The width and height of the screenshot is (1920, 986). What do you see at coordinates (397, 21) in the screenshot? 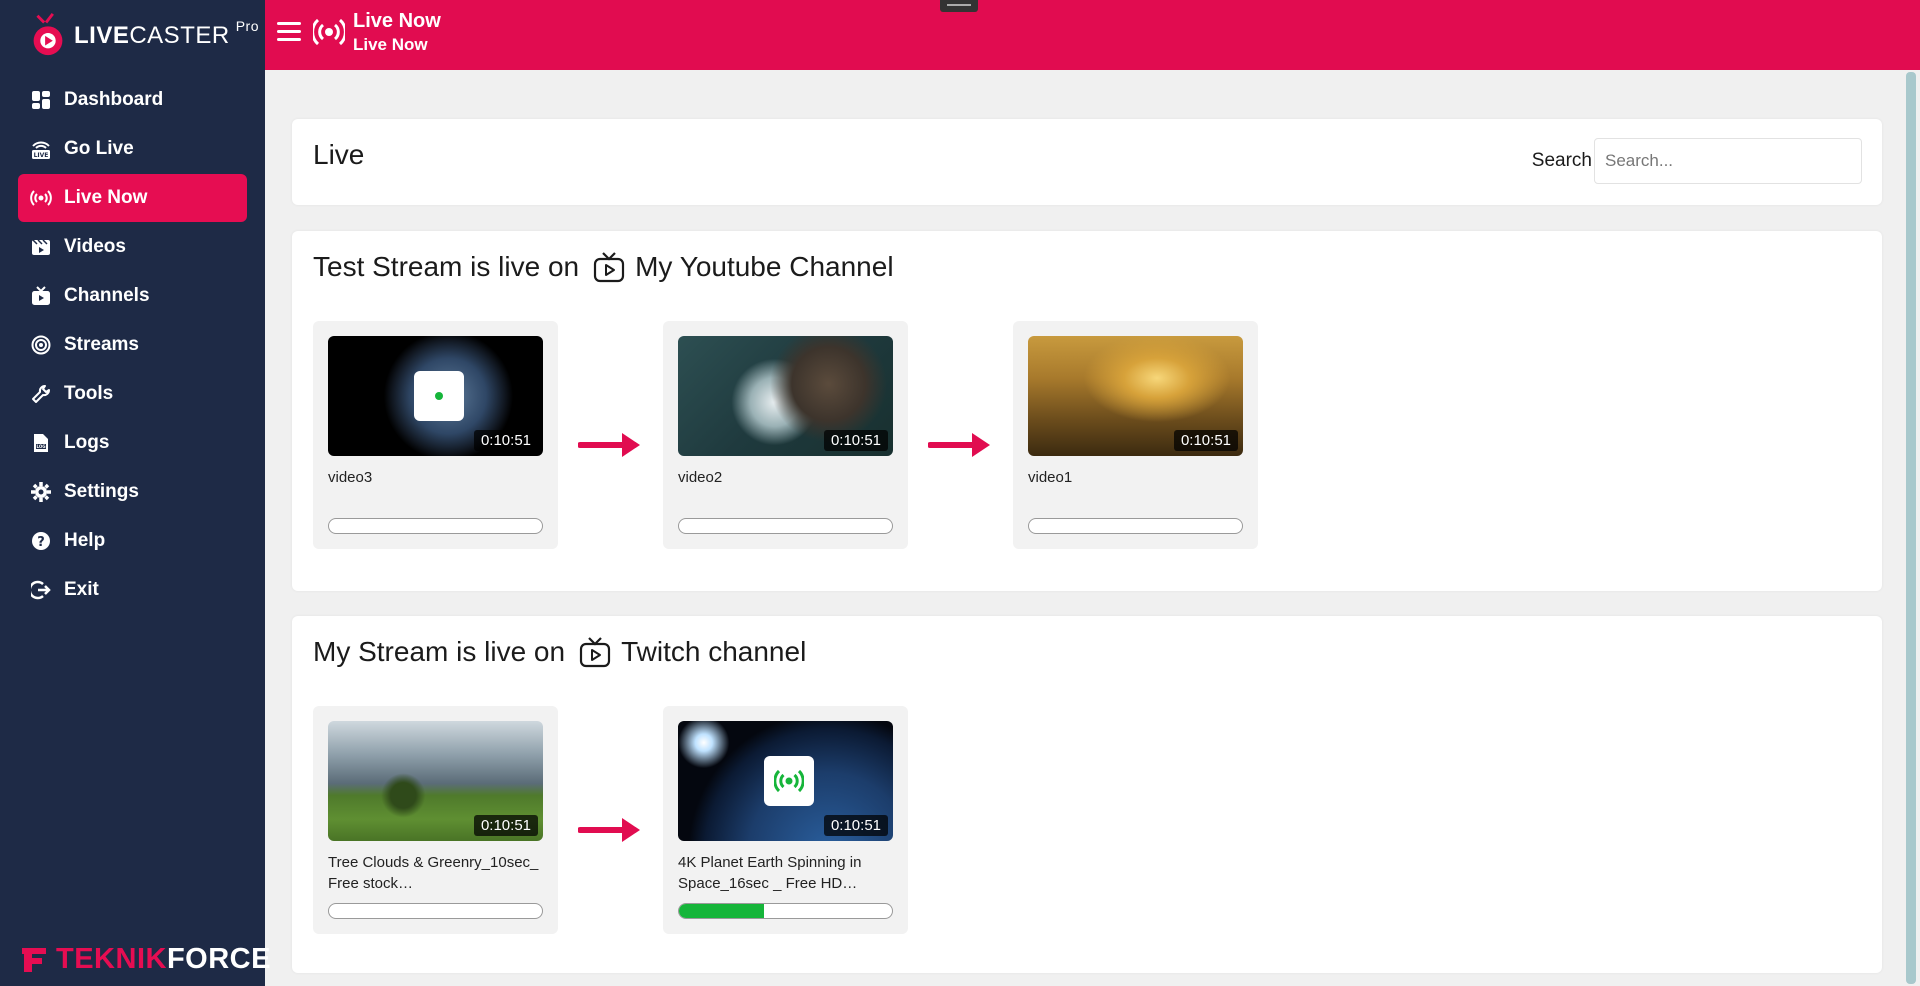
I see `page-title: Live Now` at bounding box center [397, 21].